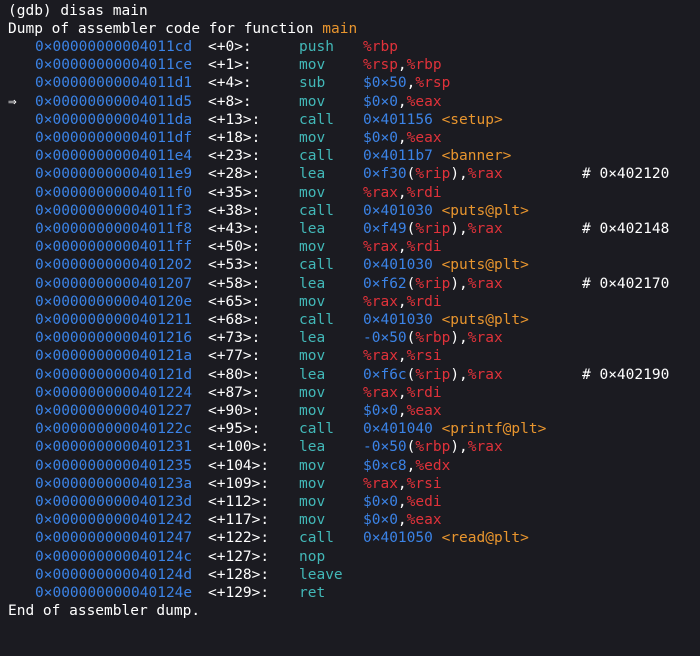  I want to click on instruction-offset: <+117>:, so click(239, 520).